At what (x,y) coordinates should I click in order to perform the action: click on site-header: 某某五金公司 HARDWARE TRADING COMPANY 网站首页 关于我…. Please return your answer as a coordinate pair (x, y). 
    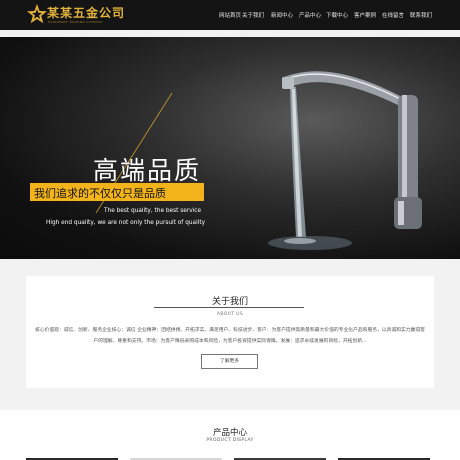
    Looking at the image, I should click on (230, 15).